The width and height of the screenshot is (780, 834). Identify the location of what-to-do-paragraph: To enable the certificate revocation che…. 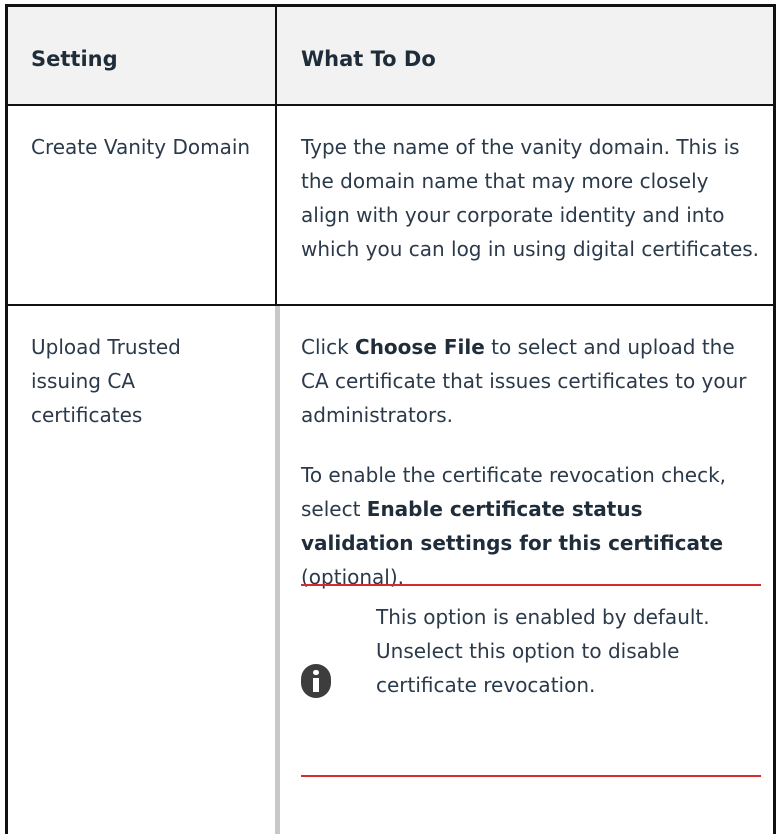
(531, 526).